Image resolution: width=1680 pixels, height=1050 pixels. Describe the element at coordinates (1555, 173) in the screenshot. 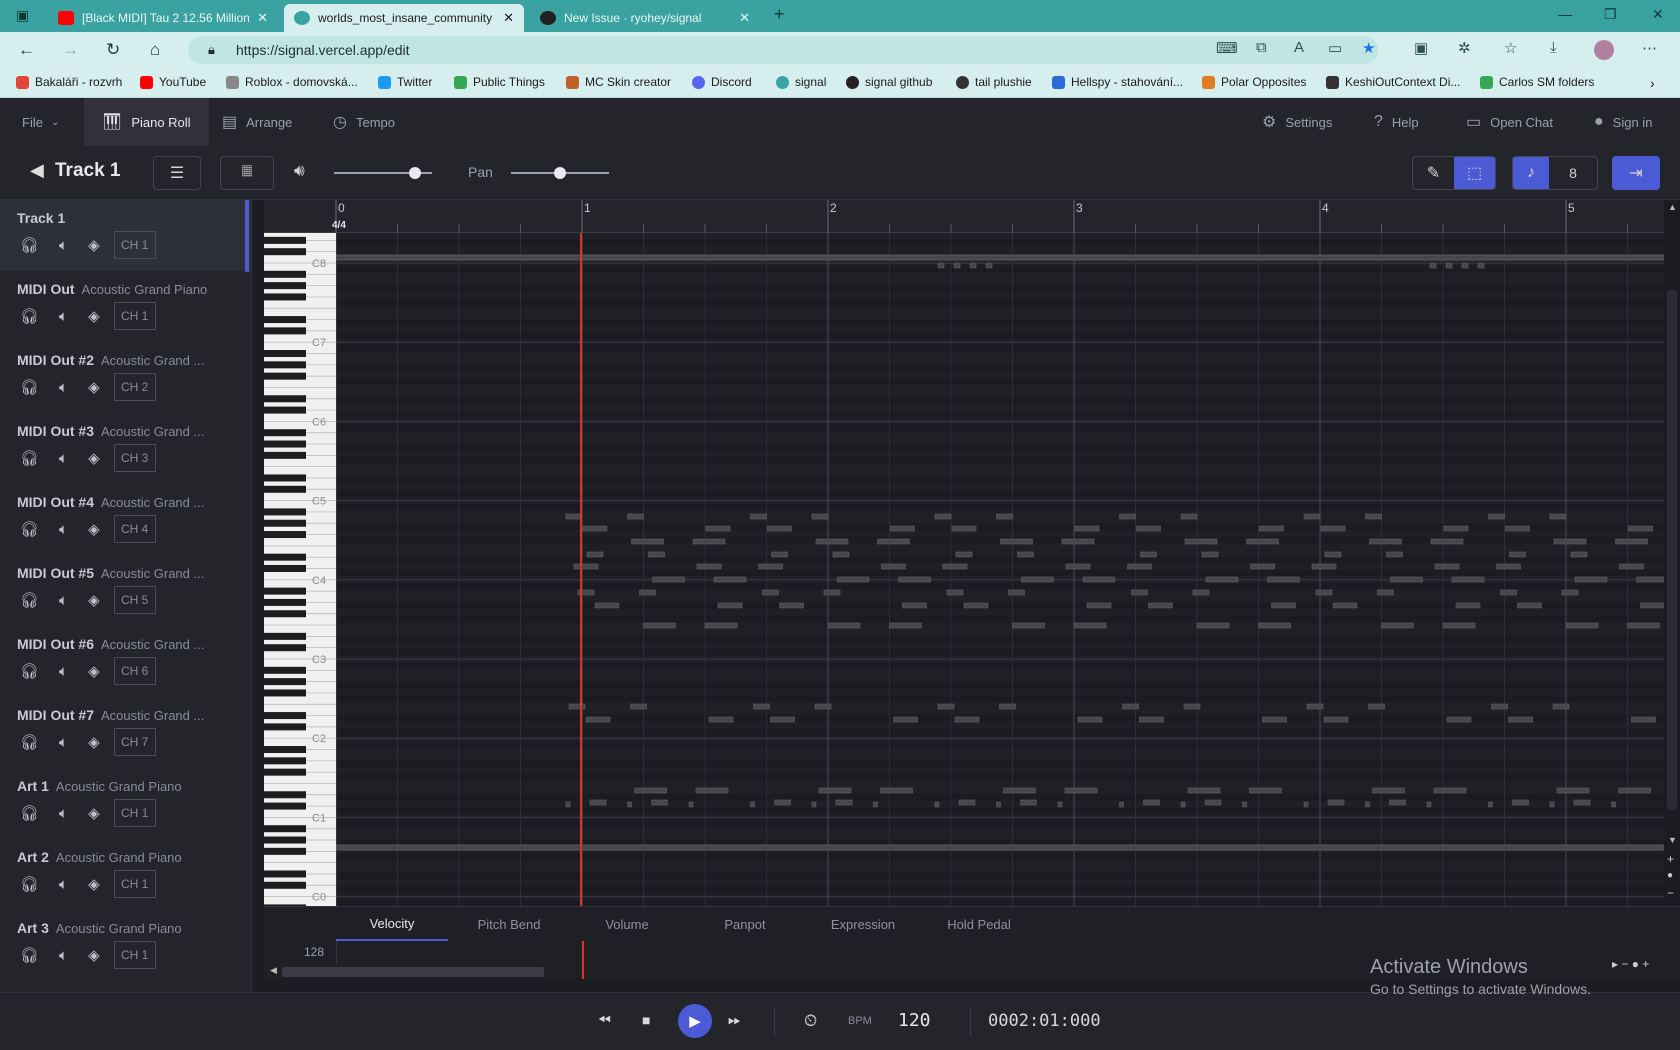

I see `quantize-selector: ♪ 8` at that location.